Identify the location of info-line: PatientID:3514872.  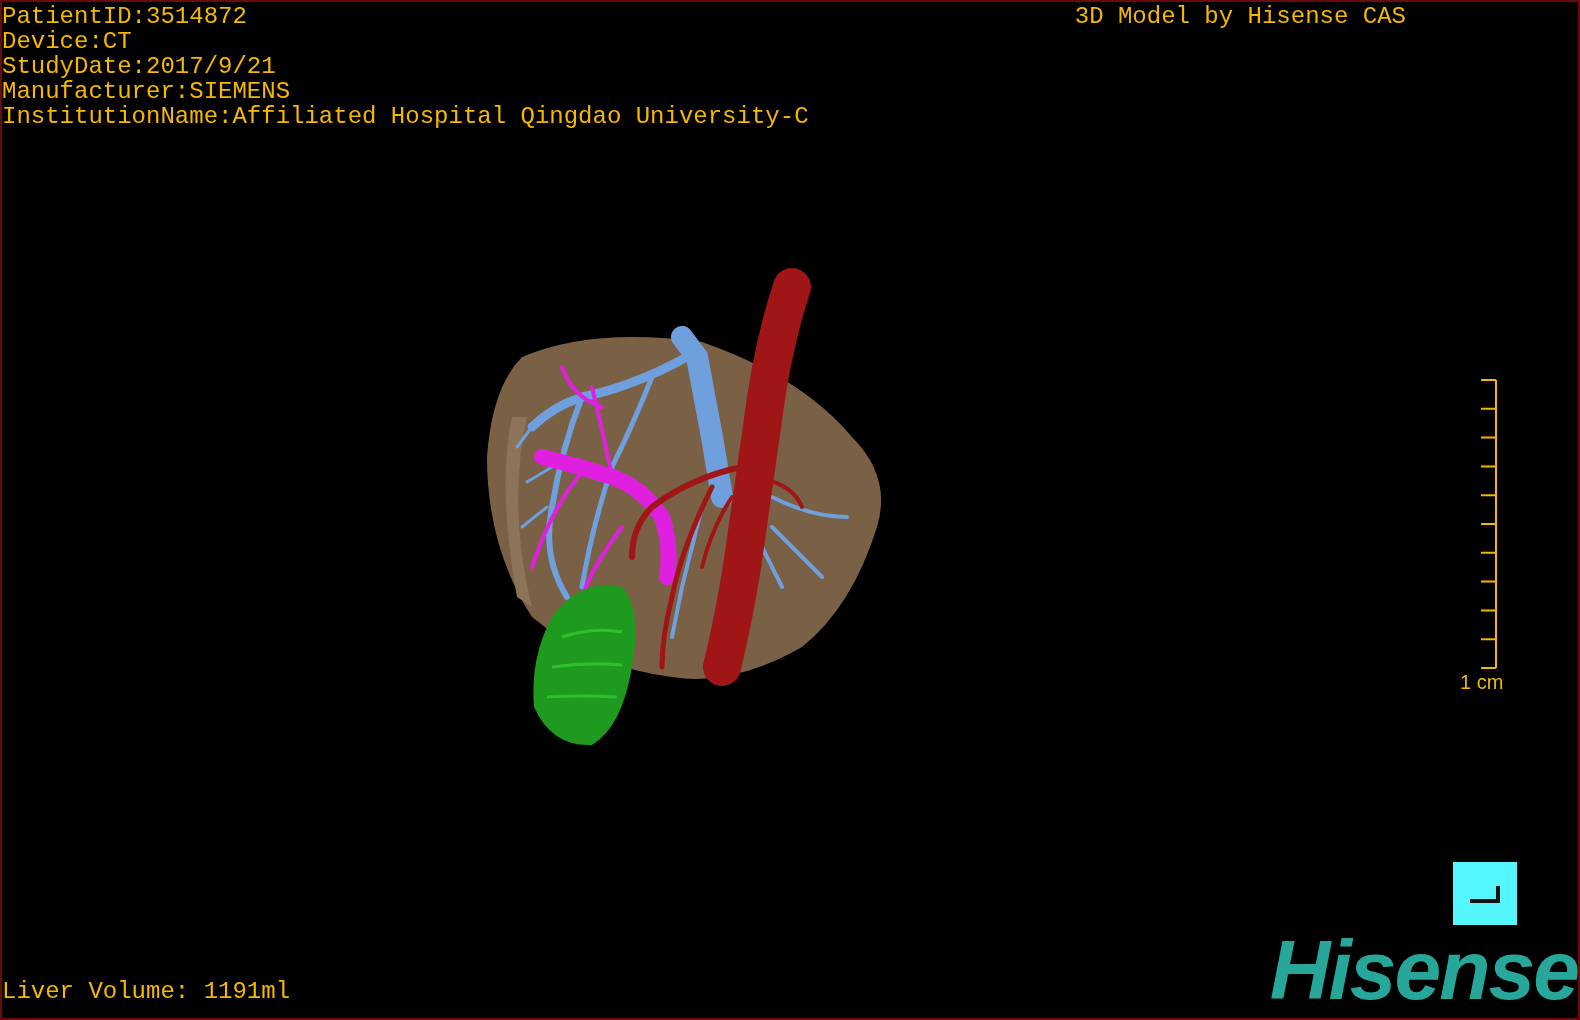
(125, 16).